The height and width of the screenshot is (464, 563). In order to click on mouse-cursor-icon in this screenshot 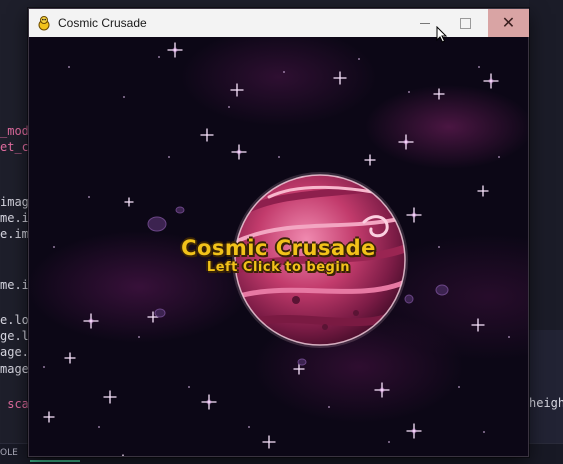, I will do `click(442, 34)`.